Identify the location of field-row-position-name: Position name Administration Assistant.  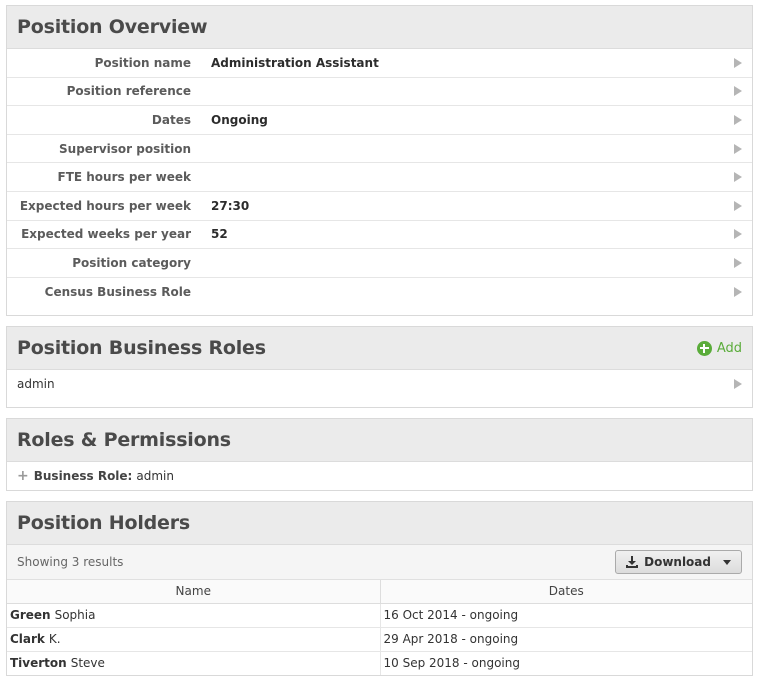
(379, 63).